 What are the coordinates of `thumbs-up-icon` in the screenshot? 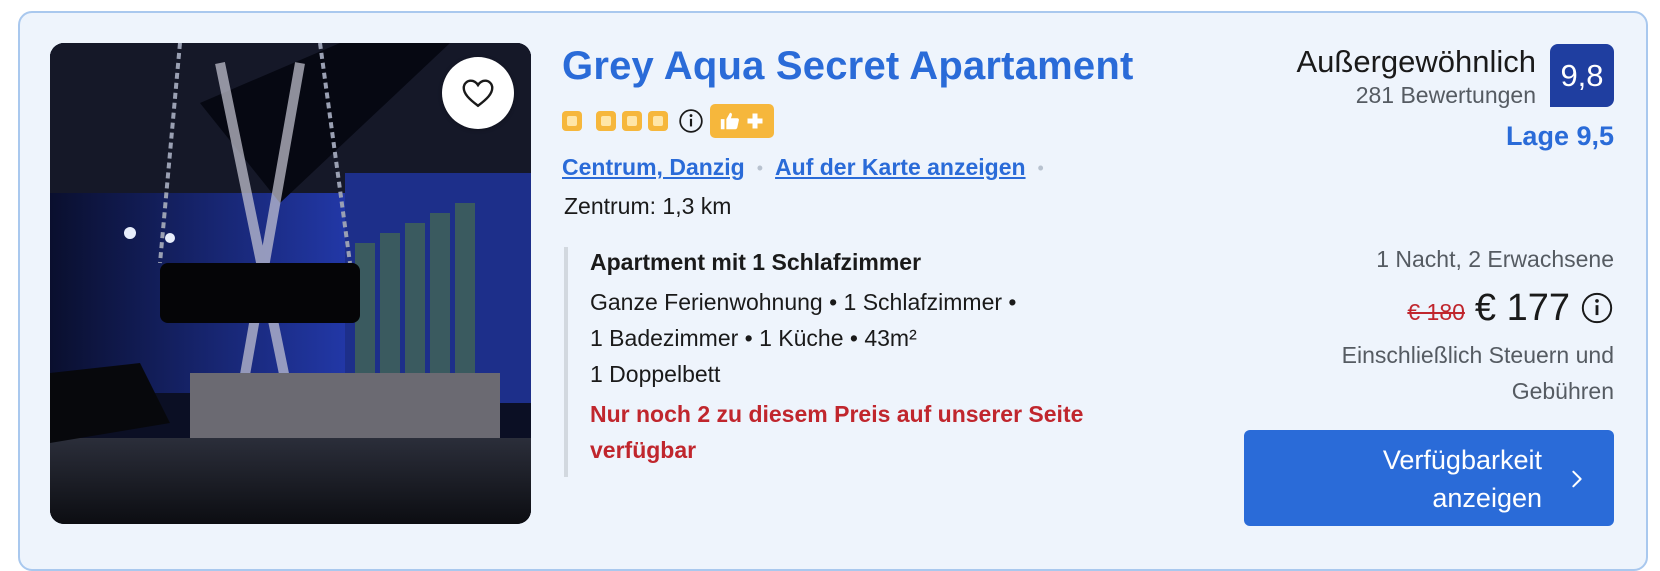 It's located at (729, 121).